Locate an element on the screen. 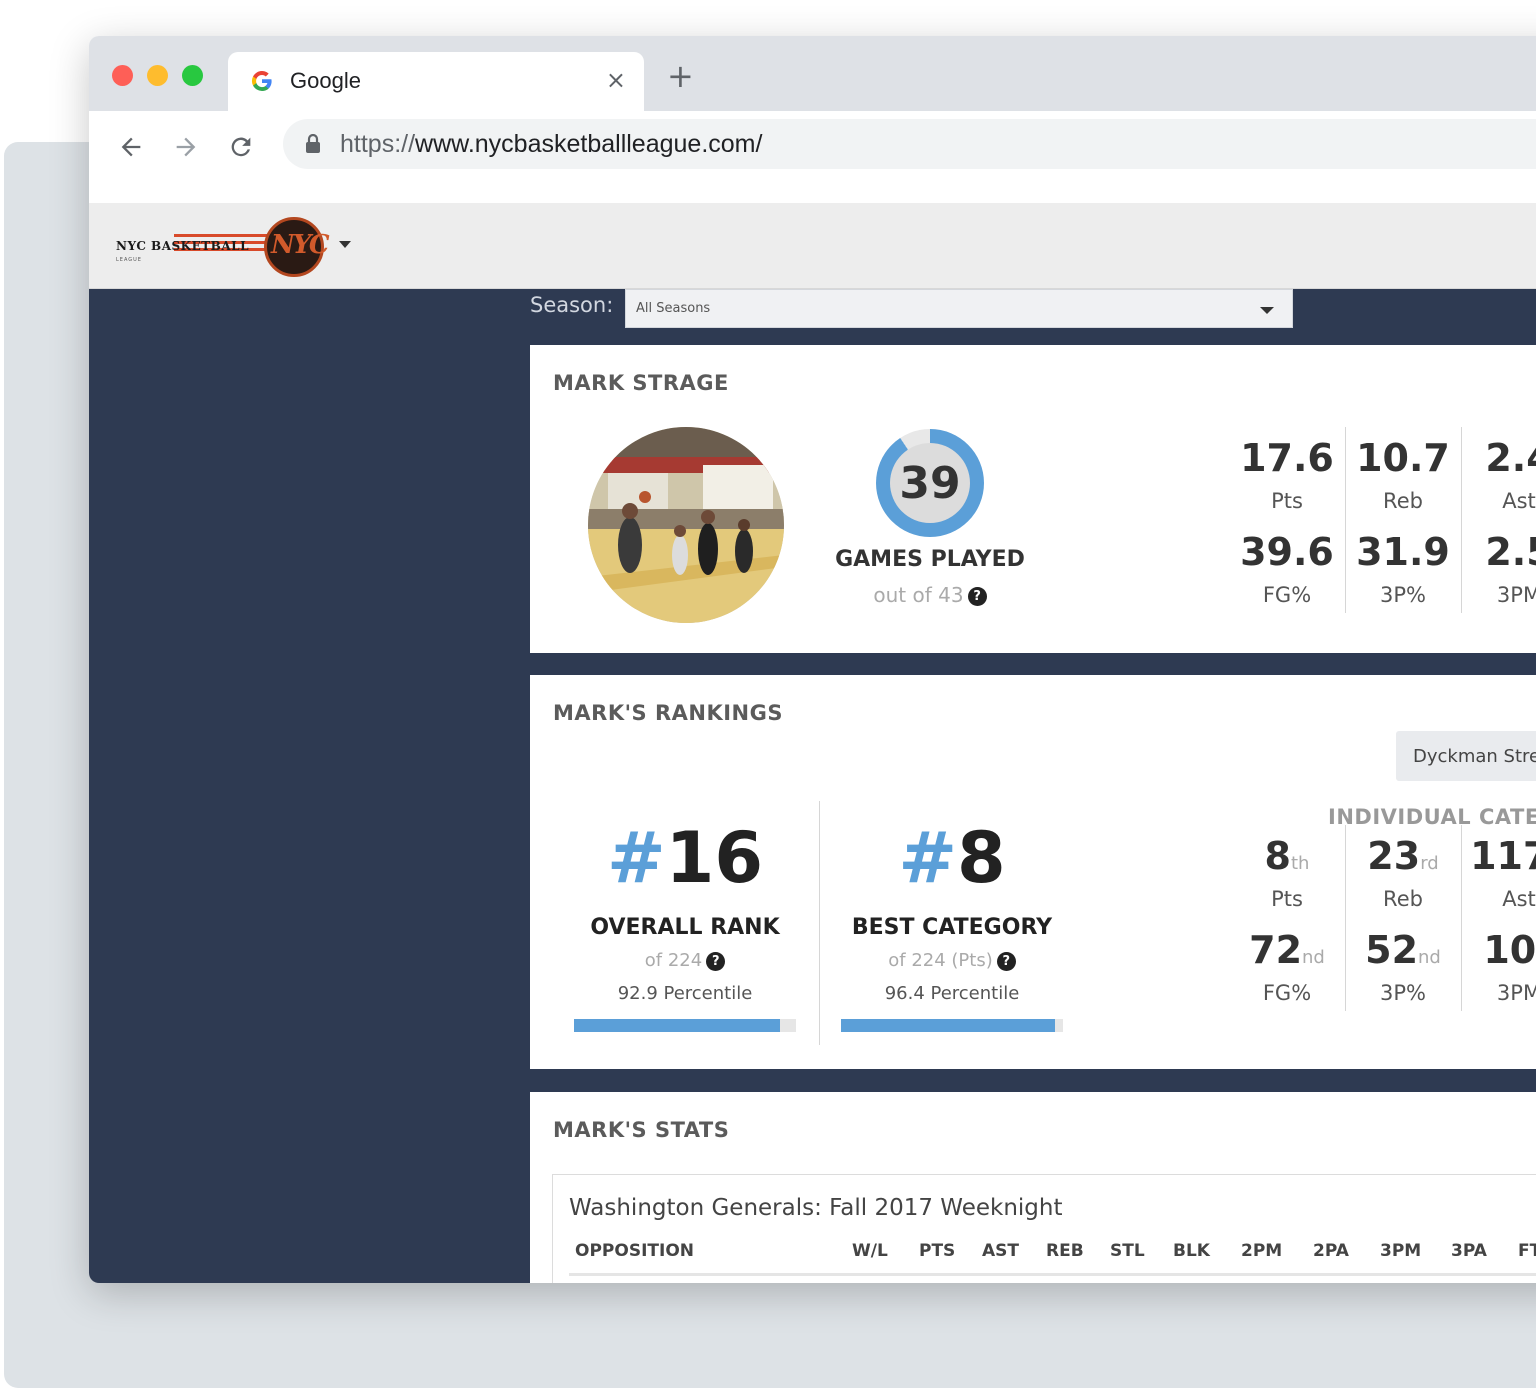  rank-cat-suffix: nd is located at coordinates (1313, 957).